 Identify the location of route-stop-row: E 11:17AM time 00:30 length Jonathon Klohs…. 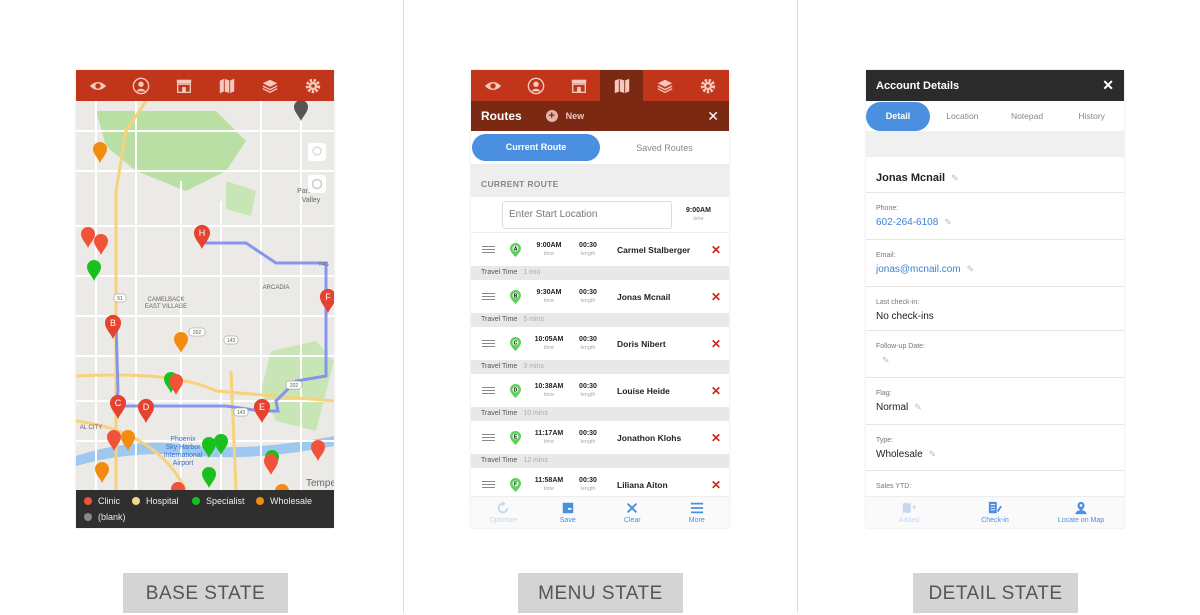
(600, 437).